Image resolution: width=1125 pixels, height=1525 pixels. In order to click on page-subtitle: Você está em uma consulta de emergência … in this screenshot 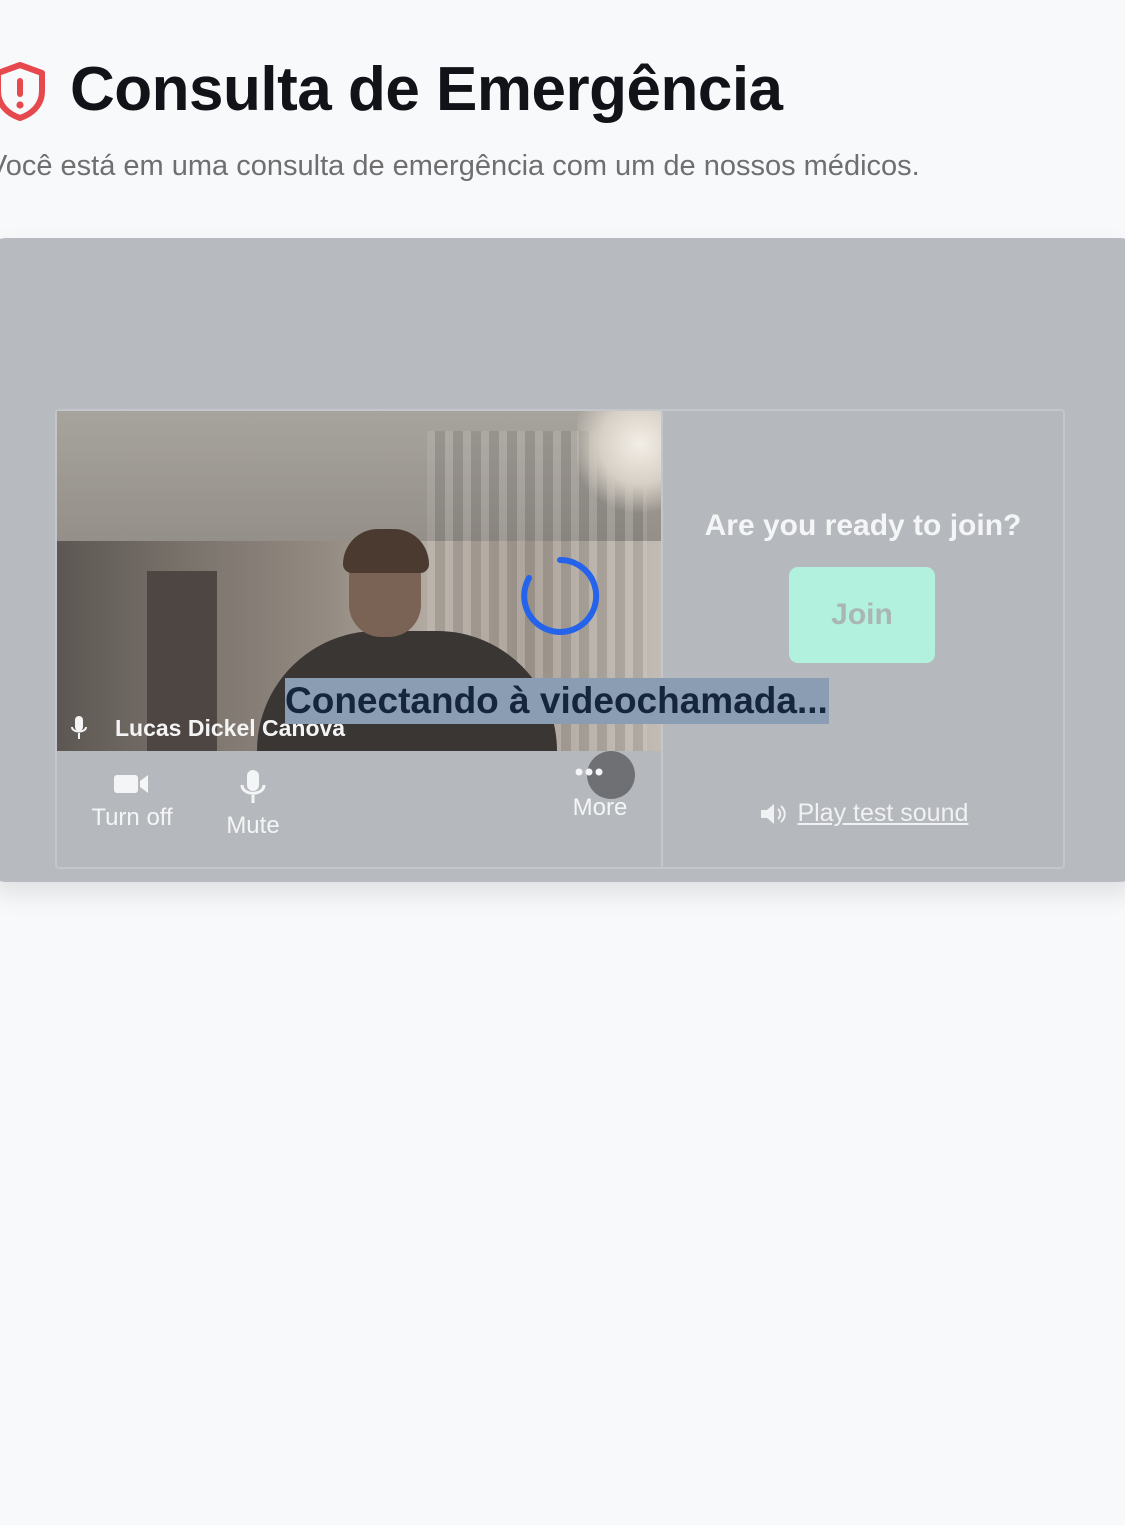, I will do `click(460, 166)`.